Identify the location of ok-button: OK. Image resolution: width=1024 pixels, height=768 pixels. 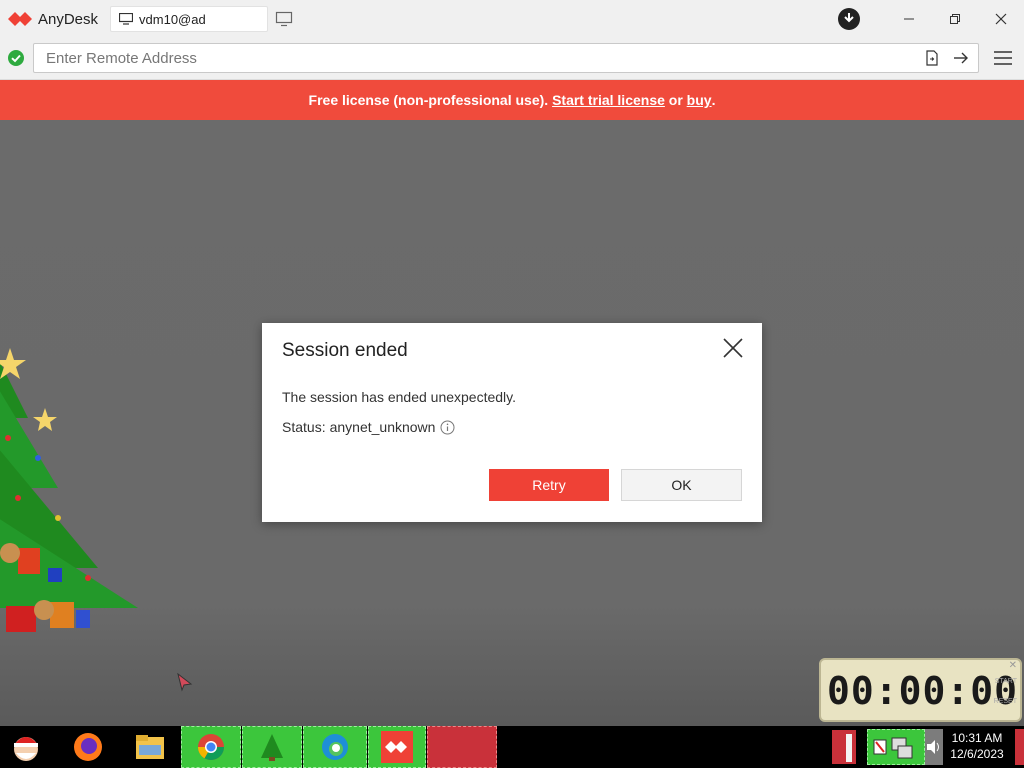
(681, 485).